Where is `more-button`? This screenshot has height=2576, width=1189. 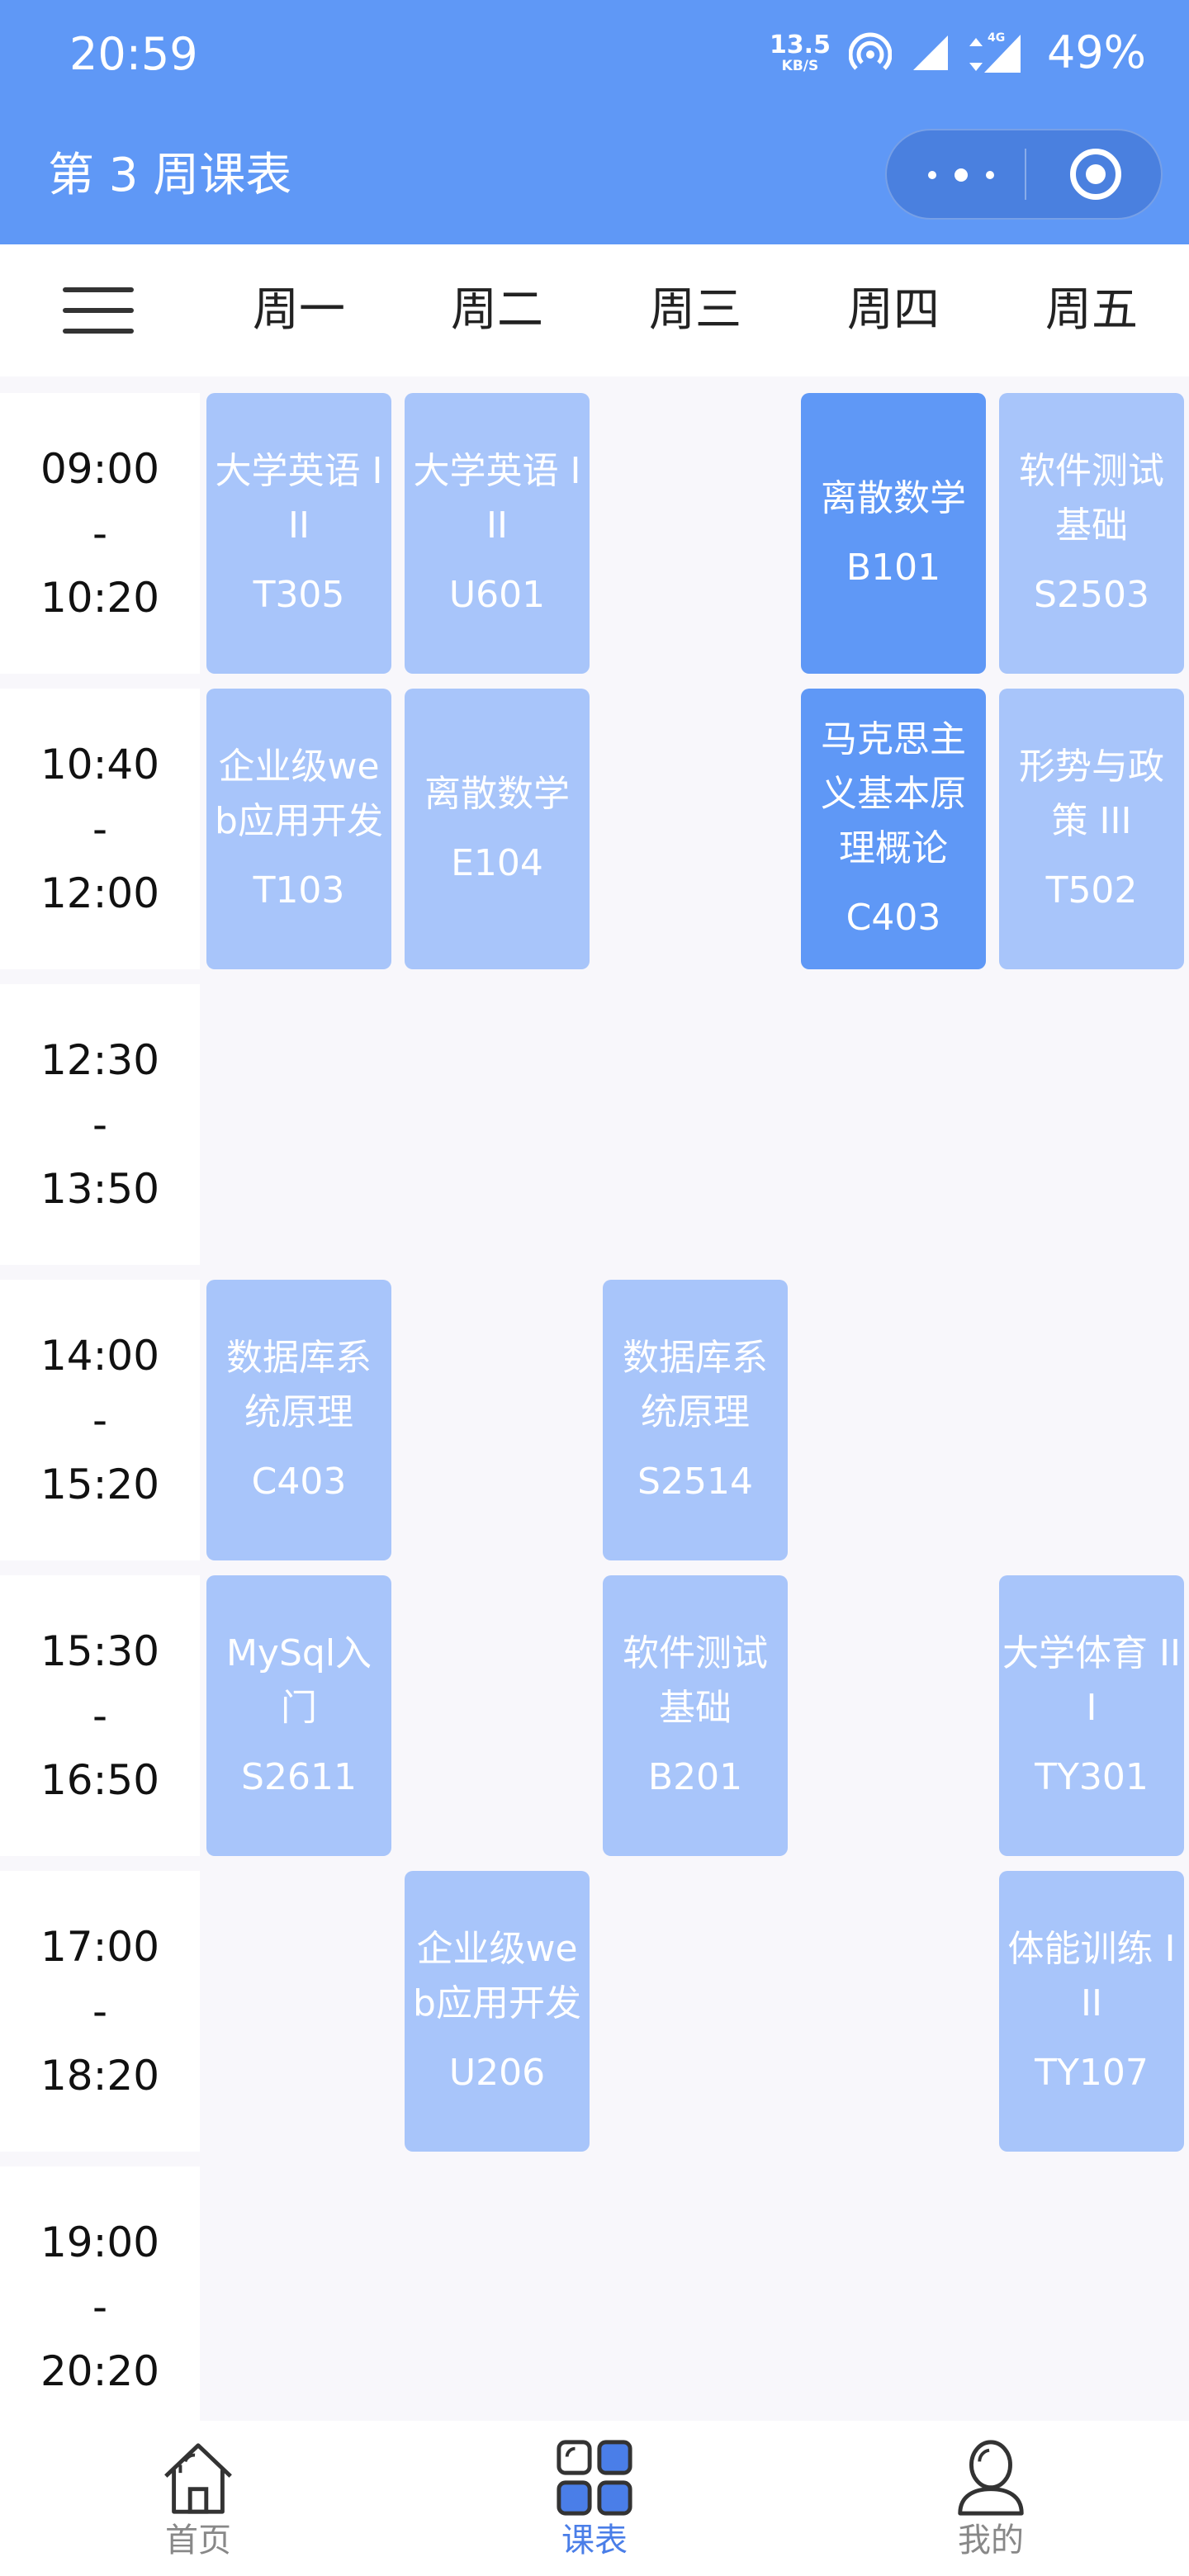
more-button is located at coordinates (961, 175).